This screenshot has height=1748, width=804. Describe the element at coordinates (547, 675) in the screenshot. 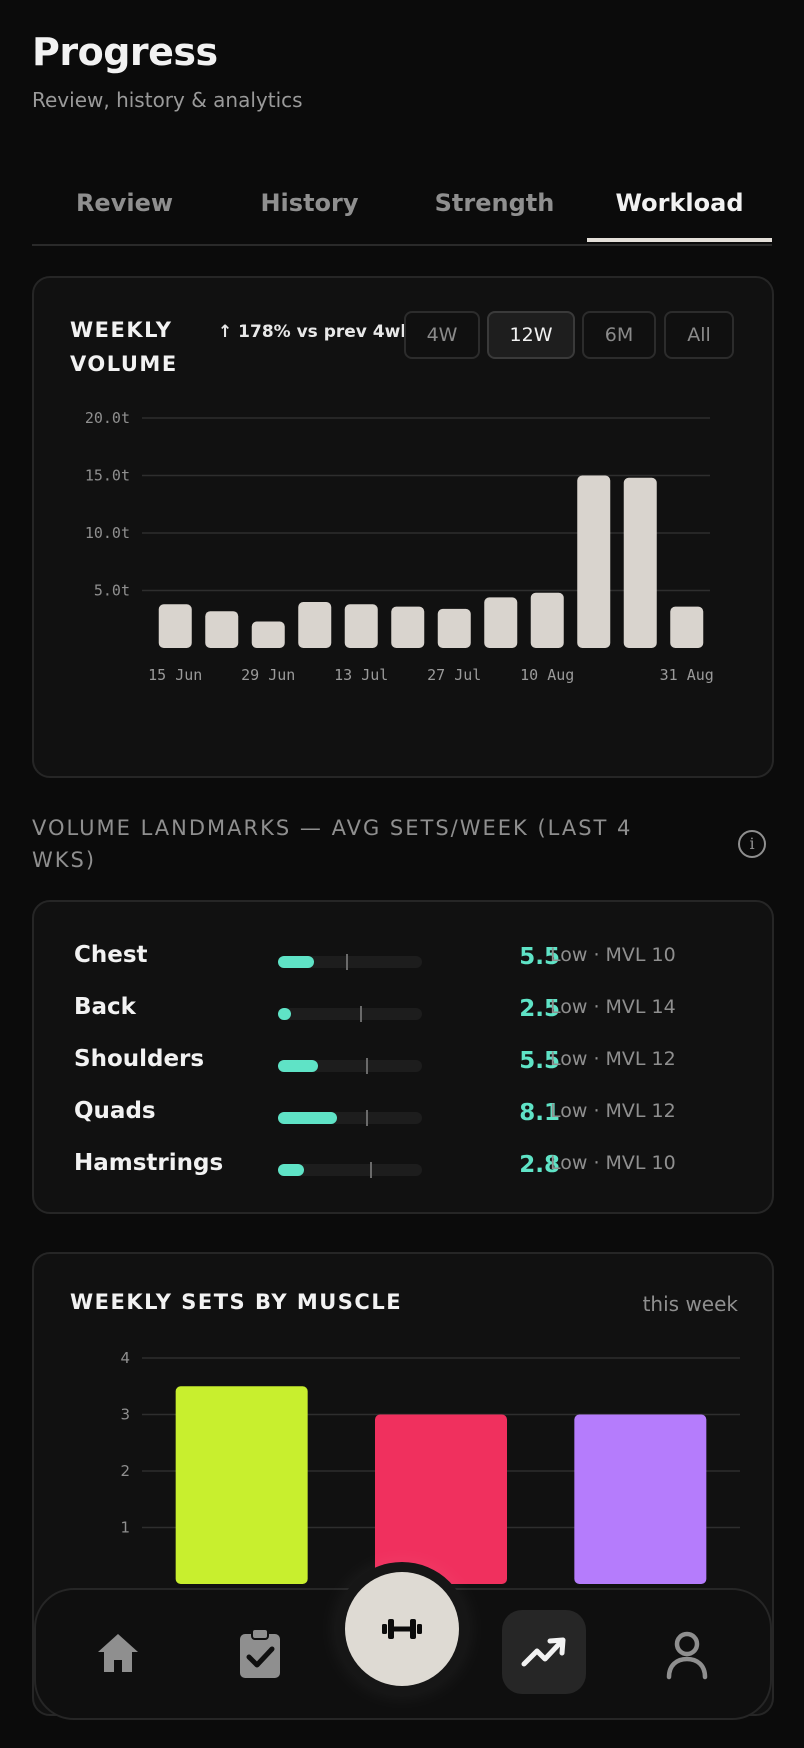

I see `x-tick-label: 10 Aug` at that location.